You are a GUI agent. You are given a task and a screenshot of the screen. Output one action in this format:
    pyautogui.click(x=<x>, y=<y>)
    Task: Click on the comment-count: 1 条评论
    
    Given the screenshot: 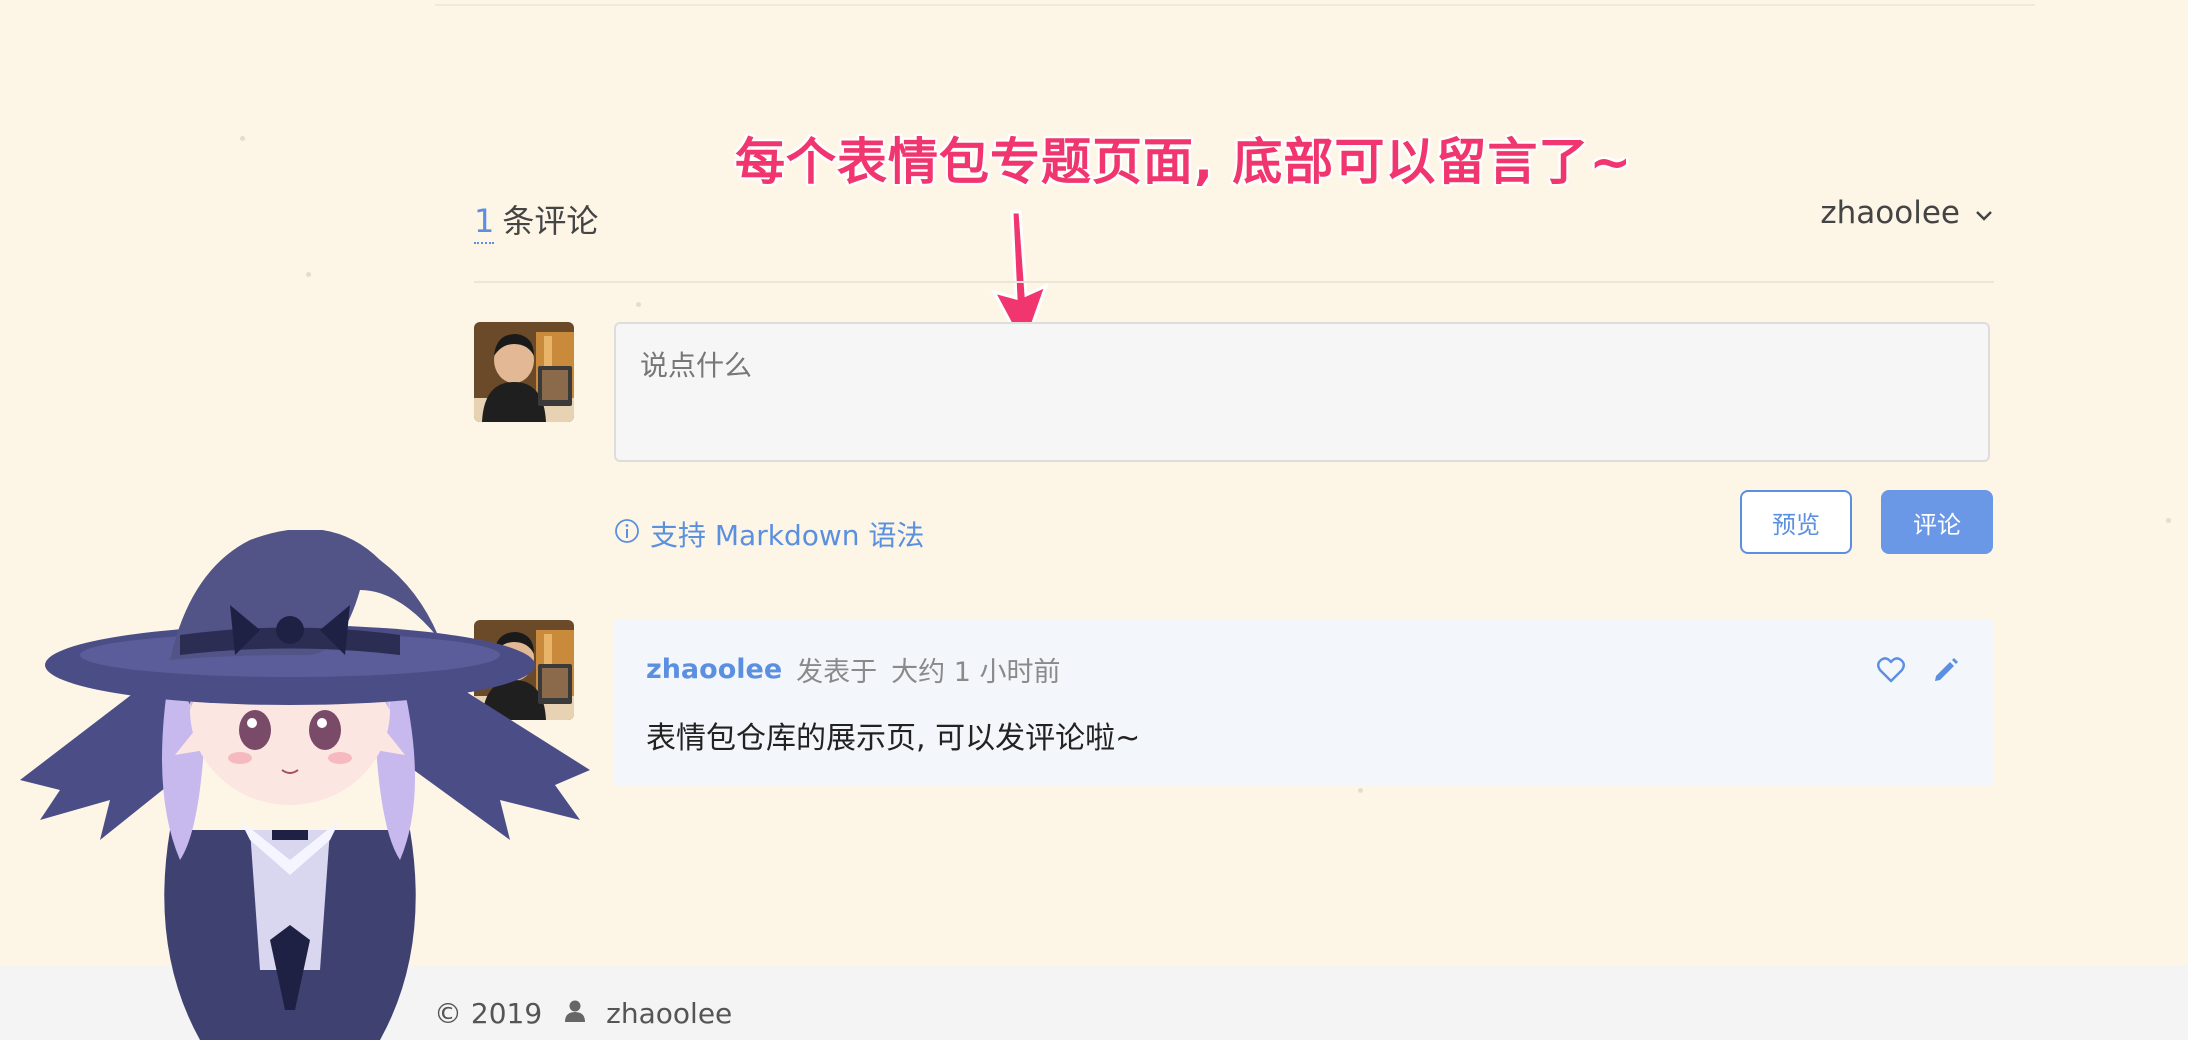 What is the action you would take?
    pyautogui.click(x=536, y=220)
    